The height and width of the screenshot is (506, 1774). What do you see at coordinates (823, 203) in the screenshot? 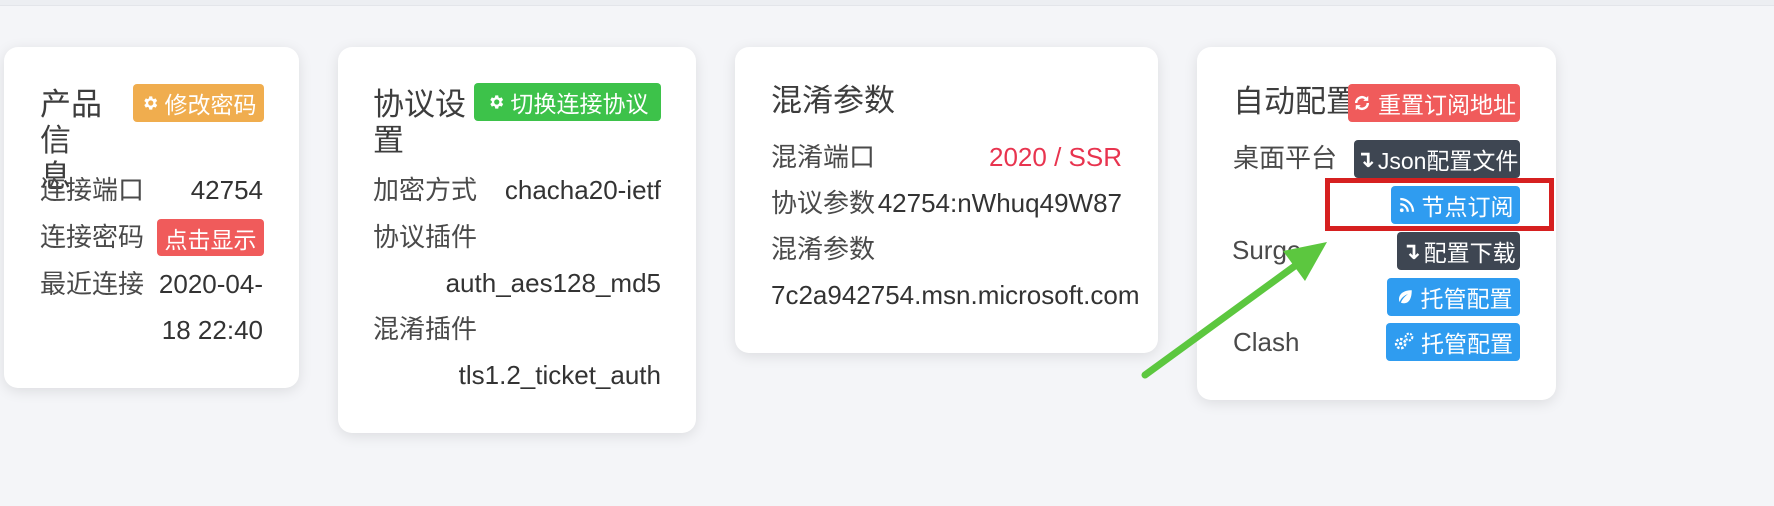
I see `protocol-param-label: 协议参数` at bounding box center [823, 203].